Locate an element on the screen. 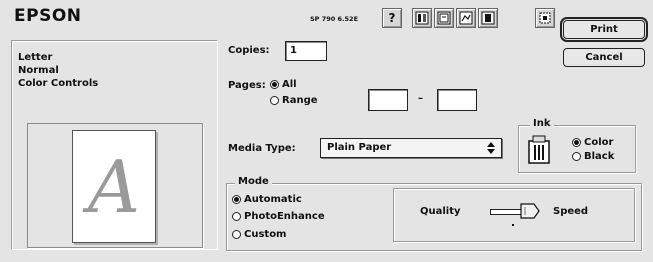 The image size is (653, 262). summary-paper-size: Letter is located at coordinates (35, 57).